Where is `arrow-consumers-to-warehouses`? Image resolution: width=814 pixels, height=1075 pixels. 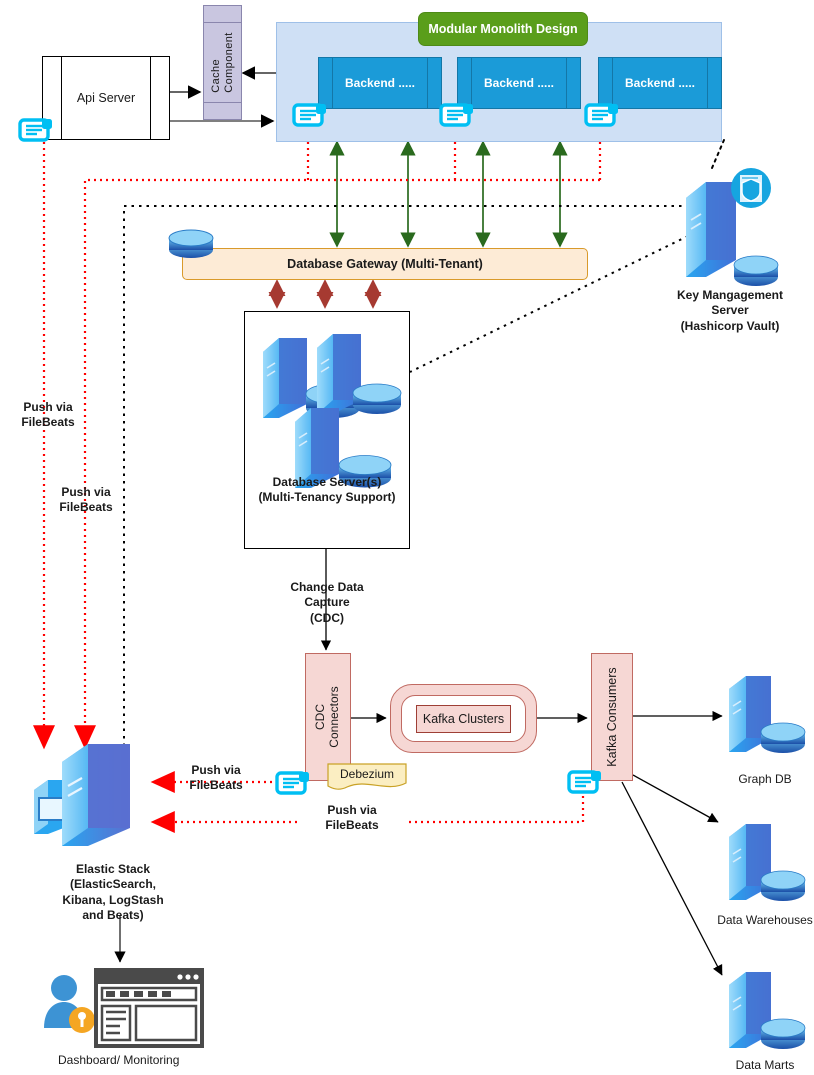 arrow-consumers-to-warehouses is located at coordinates (675, 798).